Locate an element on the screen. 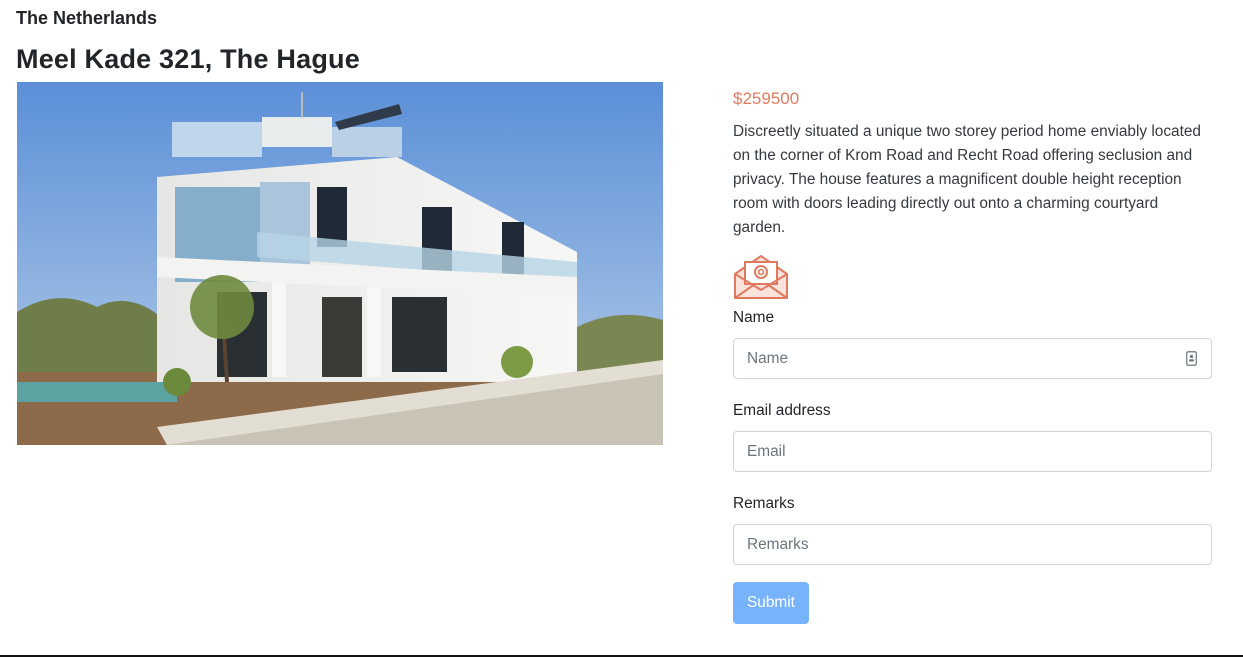 This screenshot has width=1243, height=658. email-field-wrapper is located at coordinates (972, 451).